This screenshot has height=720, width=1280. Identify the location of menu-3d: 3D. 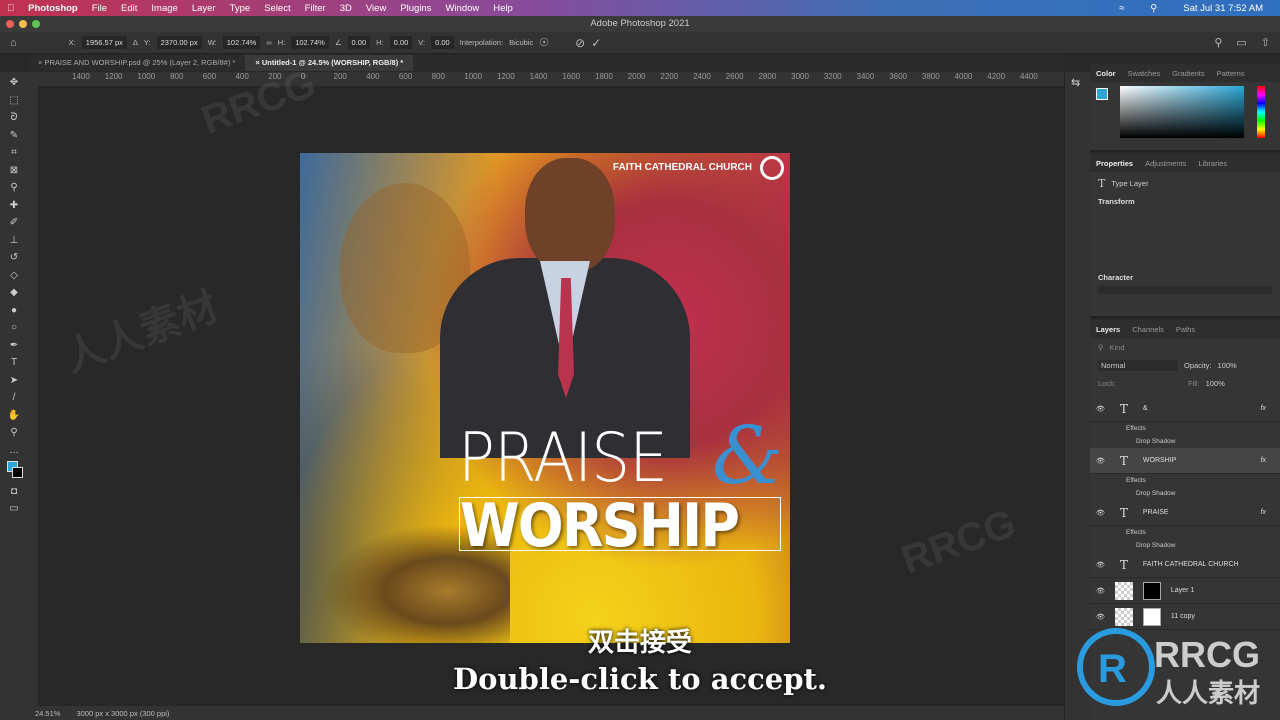
(346, 8).